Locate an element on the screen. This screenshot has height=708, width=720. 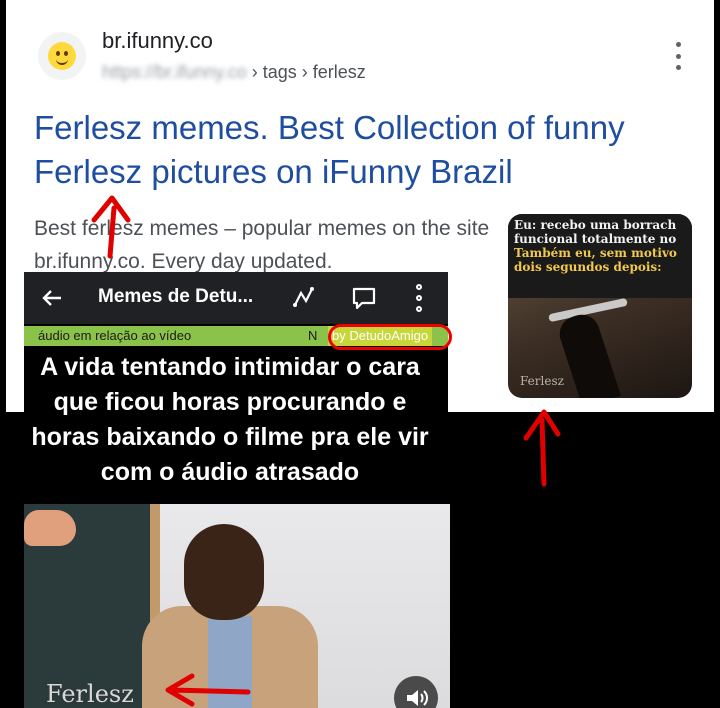
thumbnail-line-4: dois segundos depois: is located at coordinates (588, 267).